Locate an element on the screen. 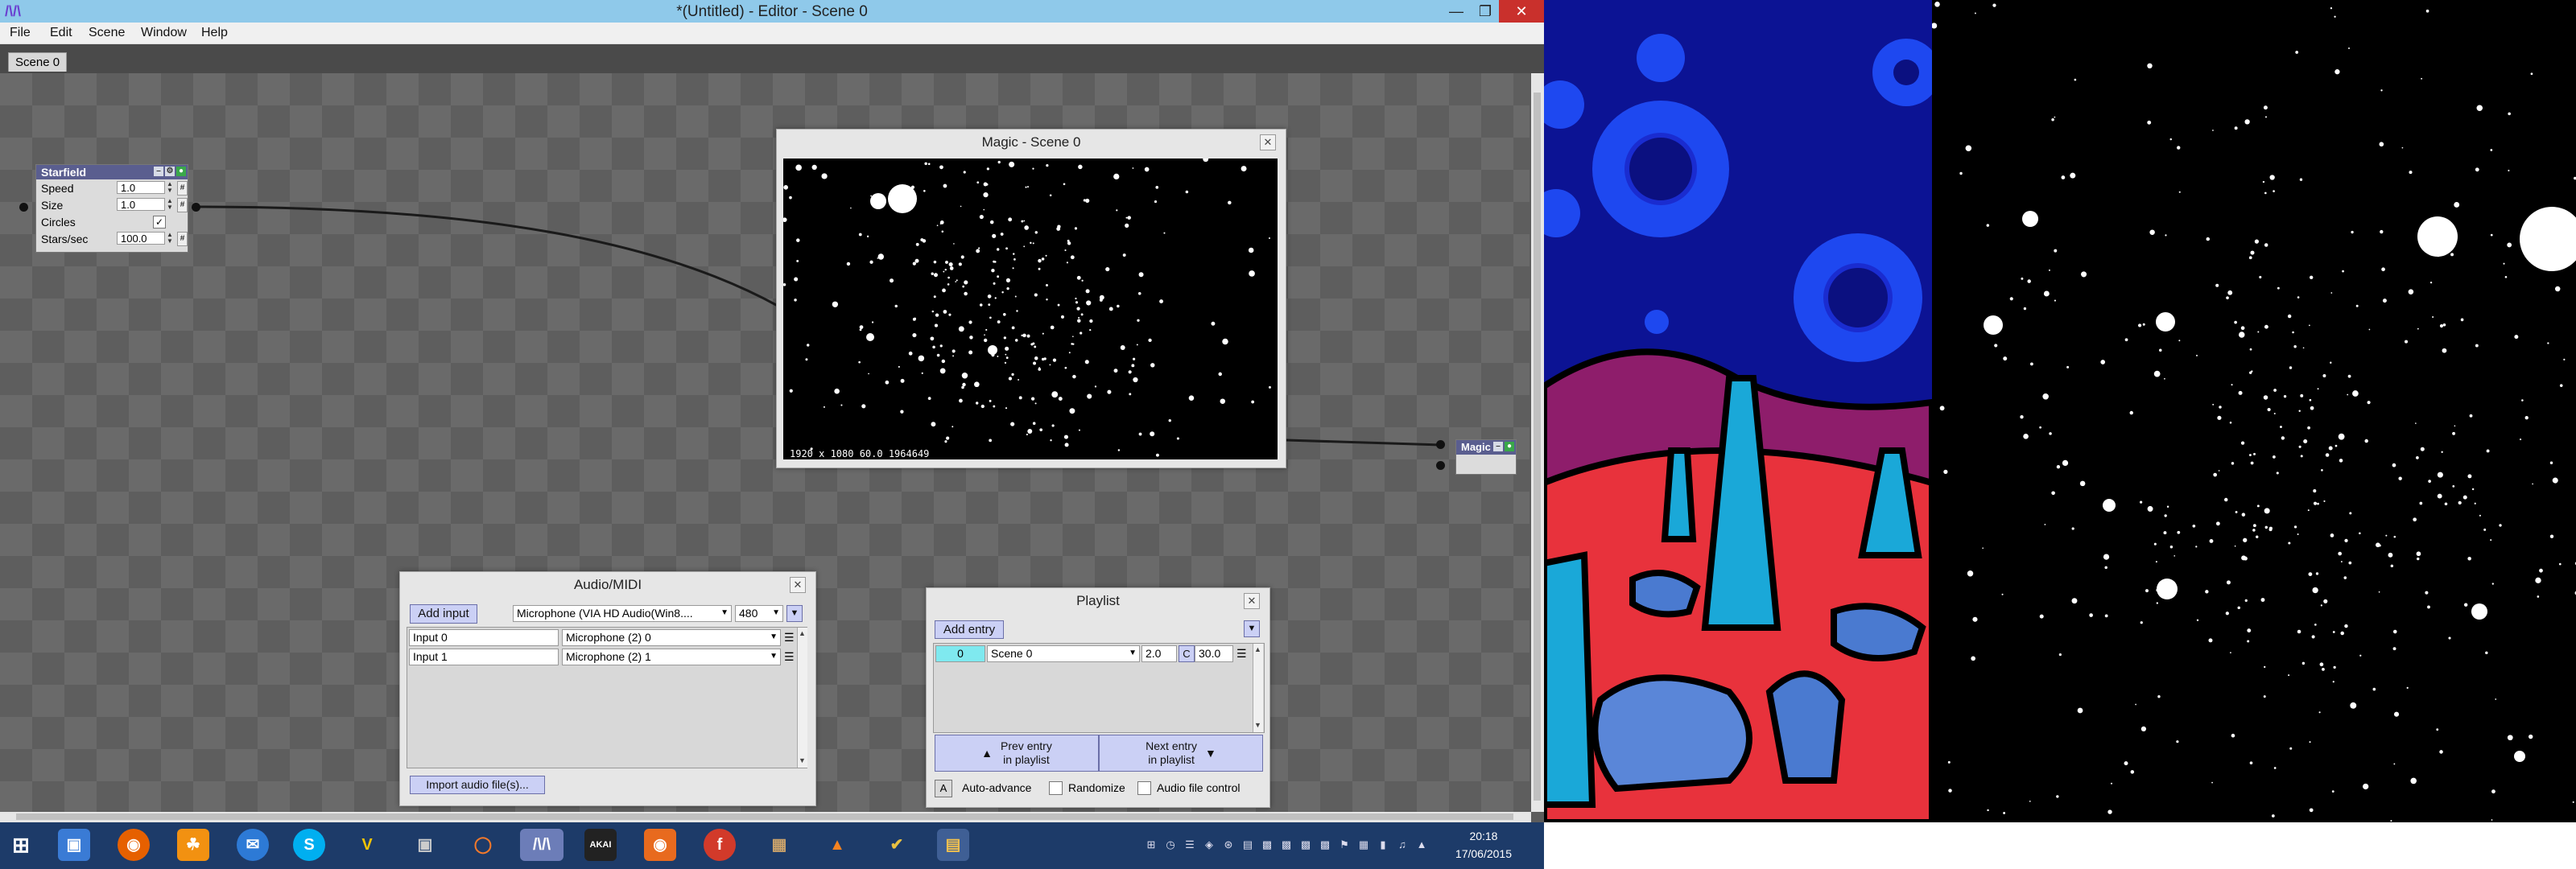  audio-menu-button: ▼ is located at coordinates (794, 613).